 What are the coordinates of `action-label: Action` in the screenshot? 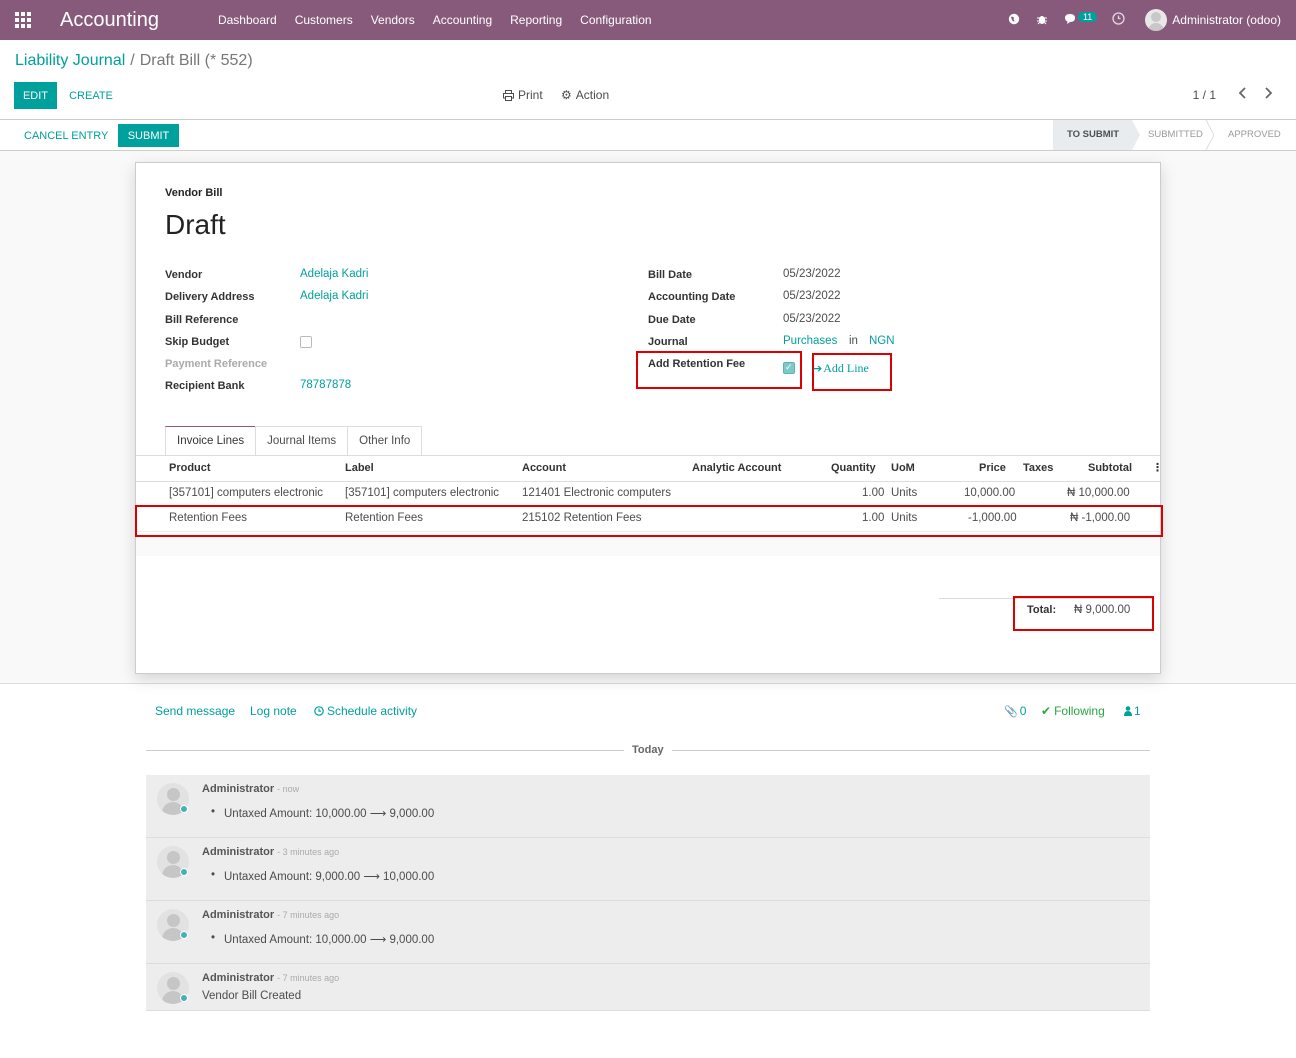 It's located at (592, 95).